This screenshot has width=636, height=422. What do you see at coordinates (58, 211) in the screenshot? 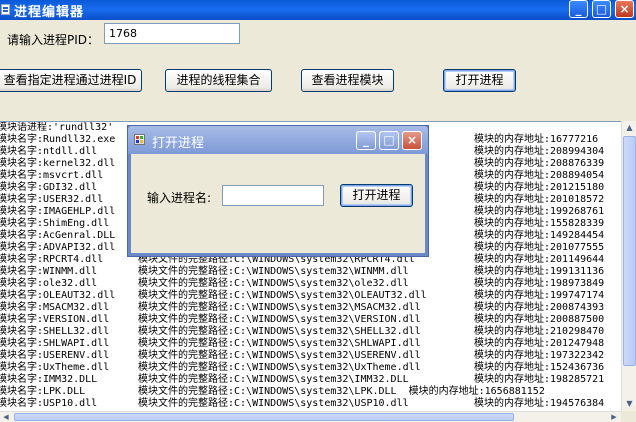
I see `module-name-cell: 模块名字:IMAGEHLP.dll` at bounding box center [58, 211].